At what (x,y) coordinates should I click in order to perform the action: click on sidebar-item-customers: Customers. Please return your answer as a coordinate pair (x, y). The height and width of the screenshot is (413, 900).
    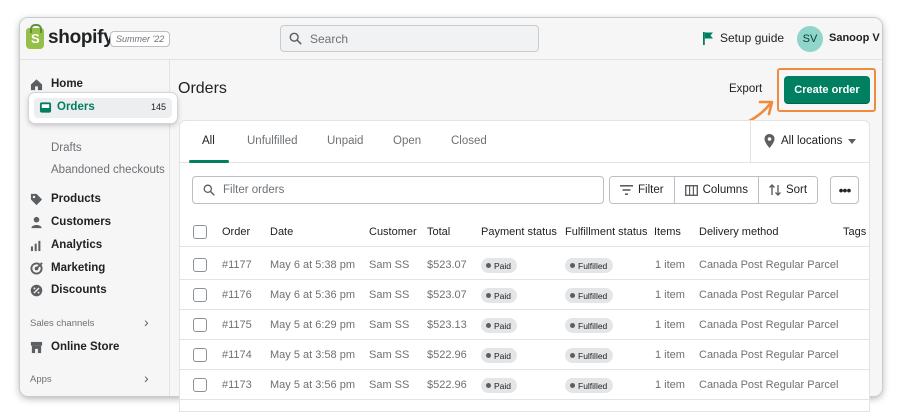
    Looking at the image, I should click on (95, 222).